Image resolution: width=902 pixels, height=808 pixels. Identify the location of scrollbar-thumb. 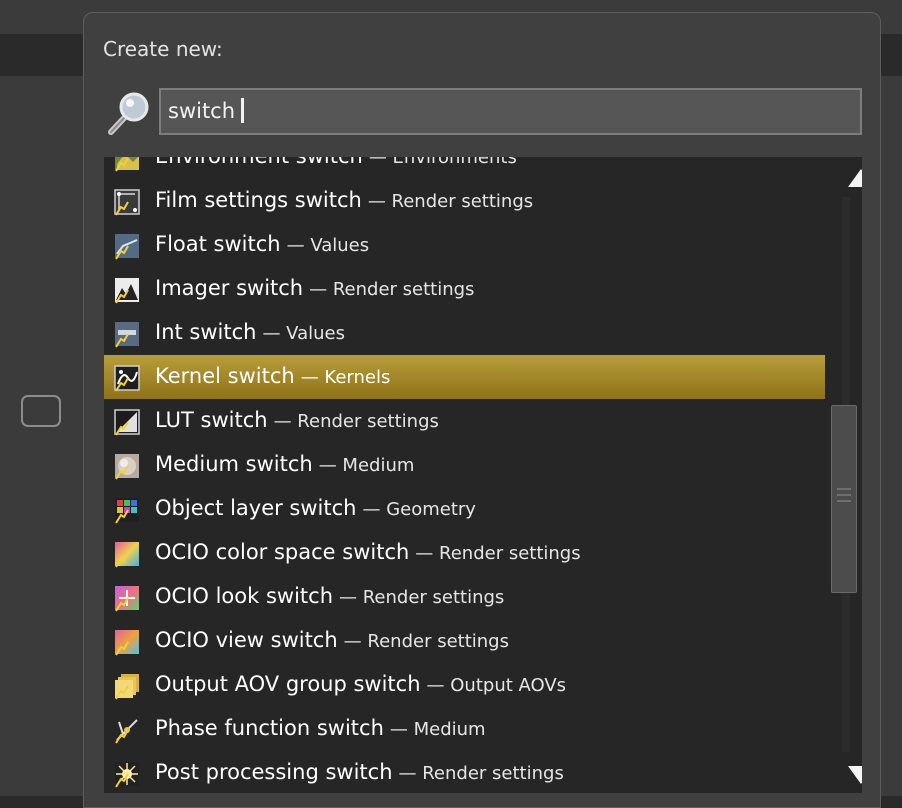
(844, 499).